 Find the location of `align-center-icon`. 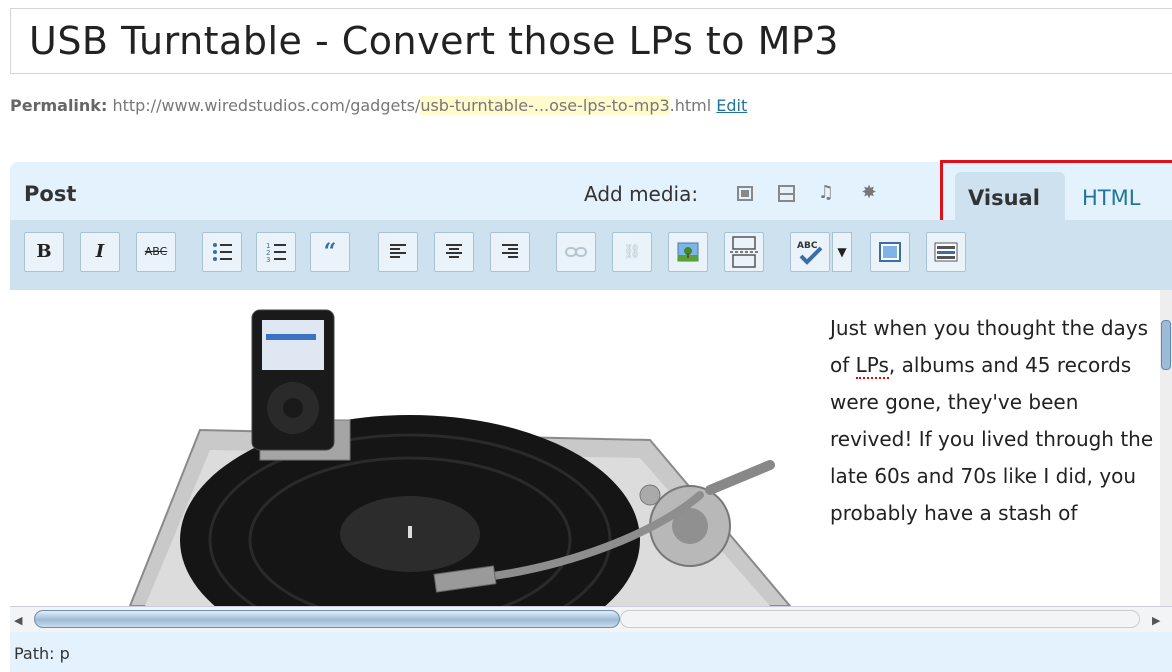

align-center-icon is located at coordinates (454, 251).